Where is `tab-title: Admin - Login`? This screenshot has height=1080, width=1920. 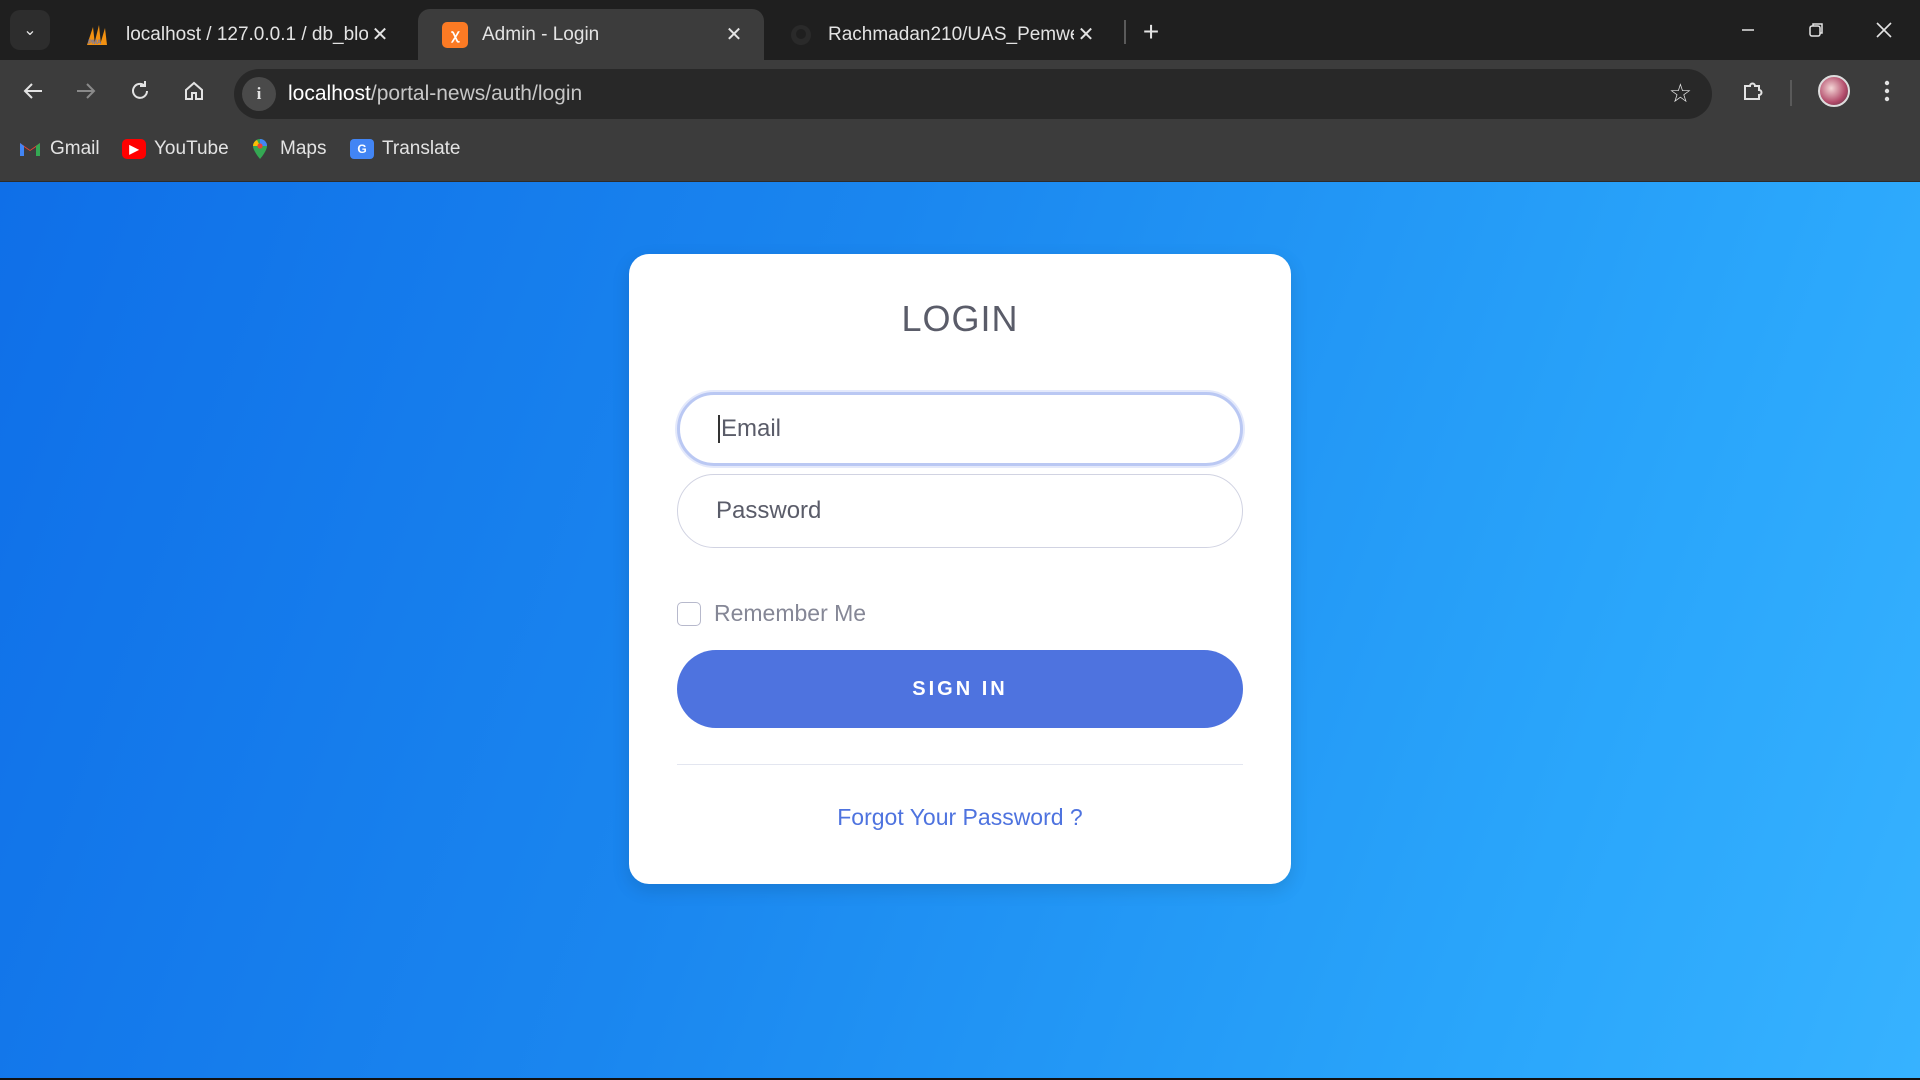 tab-title: Admin - Login is located at coordinates (541, 34).